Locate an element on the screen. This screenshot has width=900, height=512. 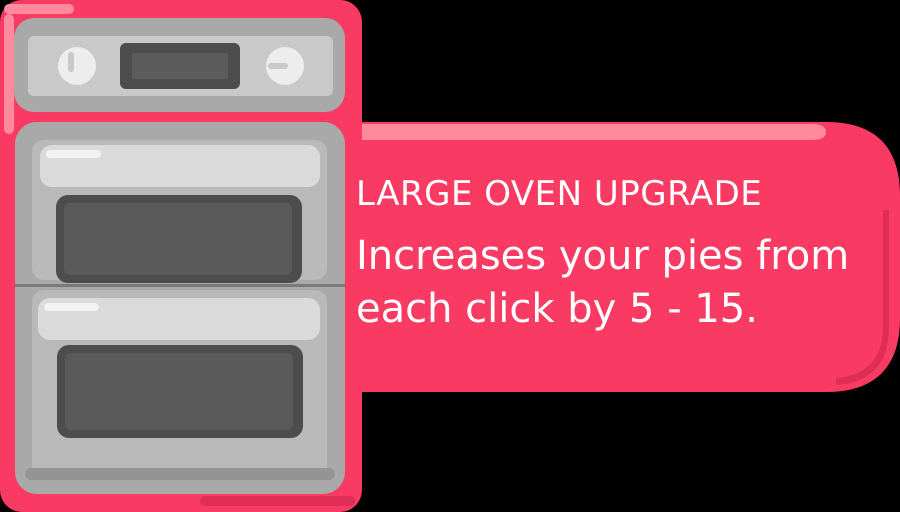
description-line-1: Increases your pies from is located at coordinates (603, 256).